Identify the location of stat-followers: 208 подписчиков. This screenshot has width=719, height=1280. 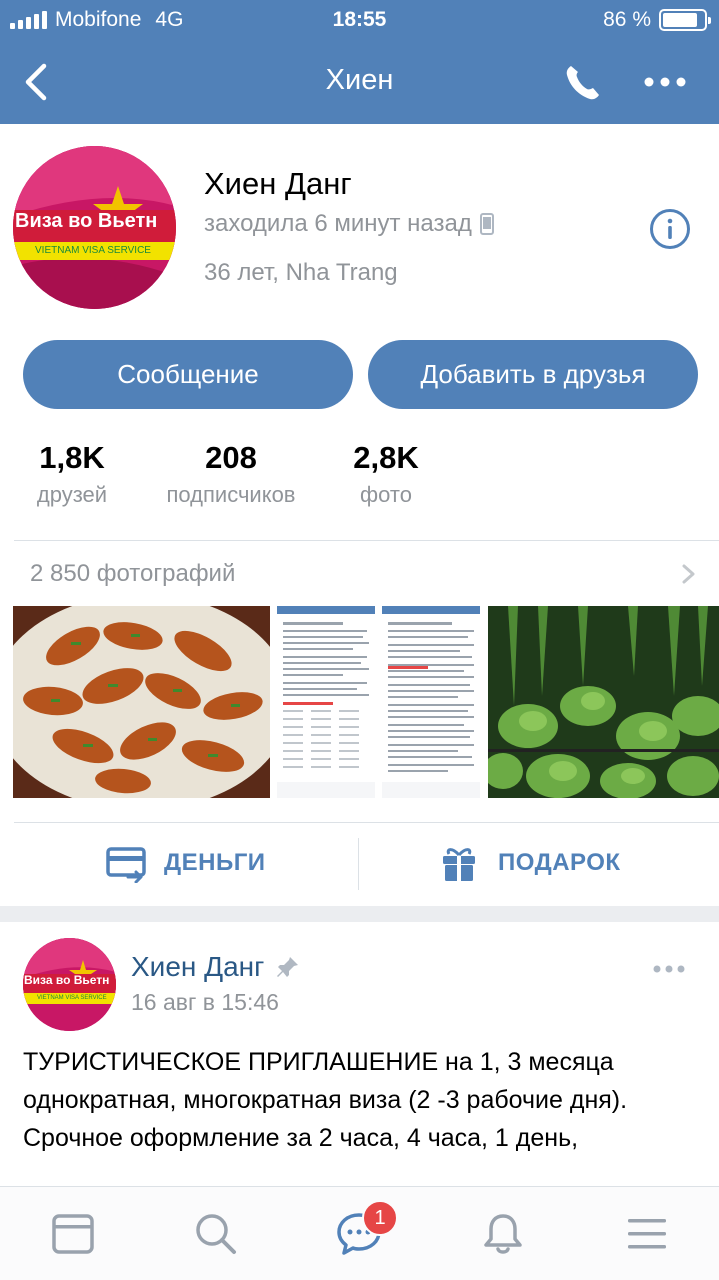
(231, 474).